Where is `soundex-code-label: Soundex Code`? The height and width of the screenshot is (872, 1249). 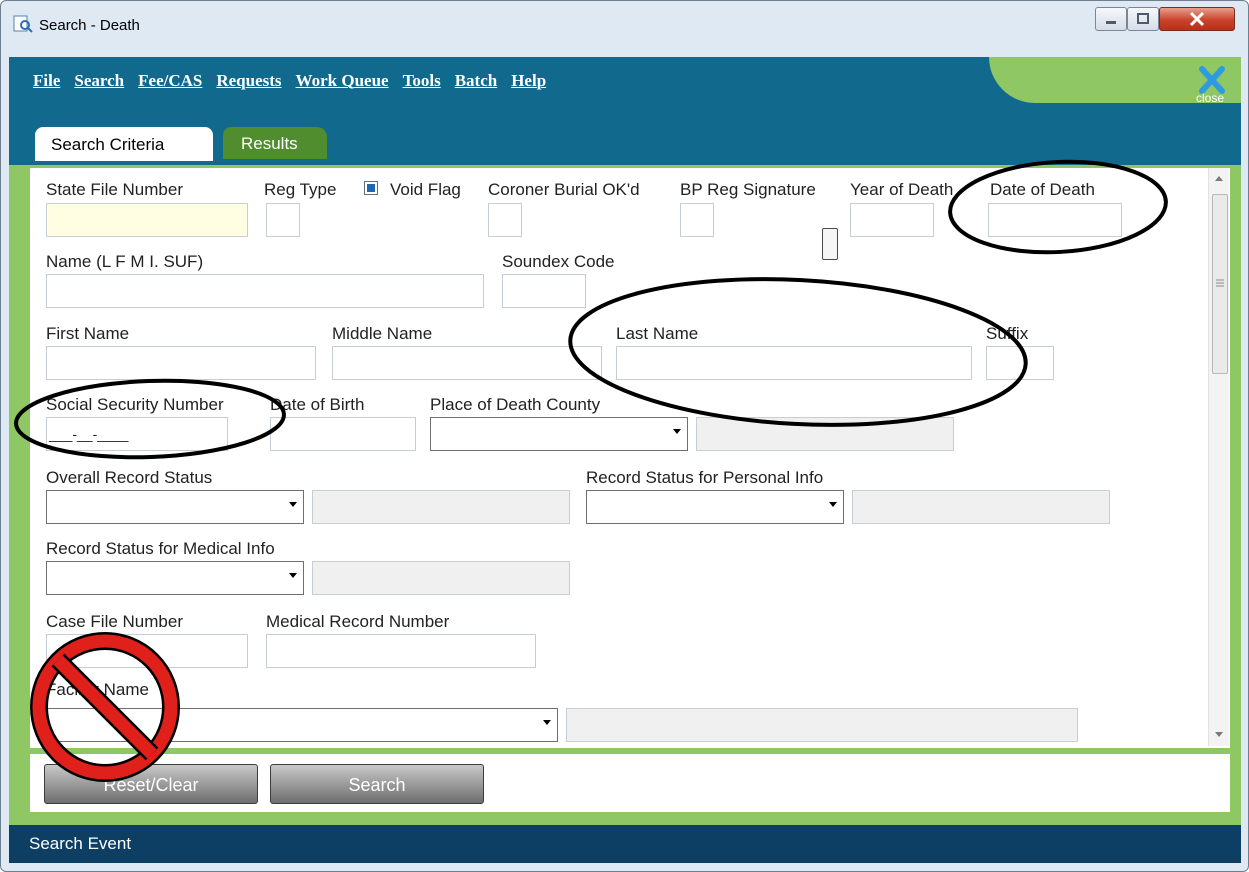
soundex-code-label: Soundex Code is located at coordinates (558, 261).